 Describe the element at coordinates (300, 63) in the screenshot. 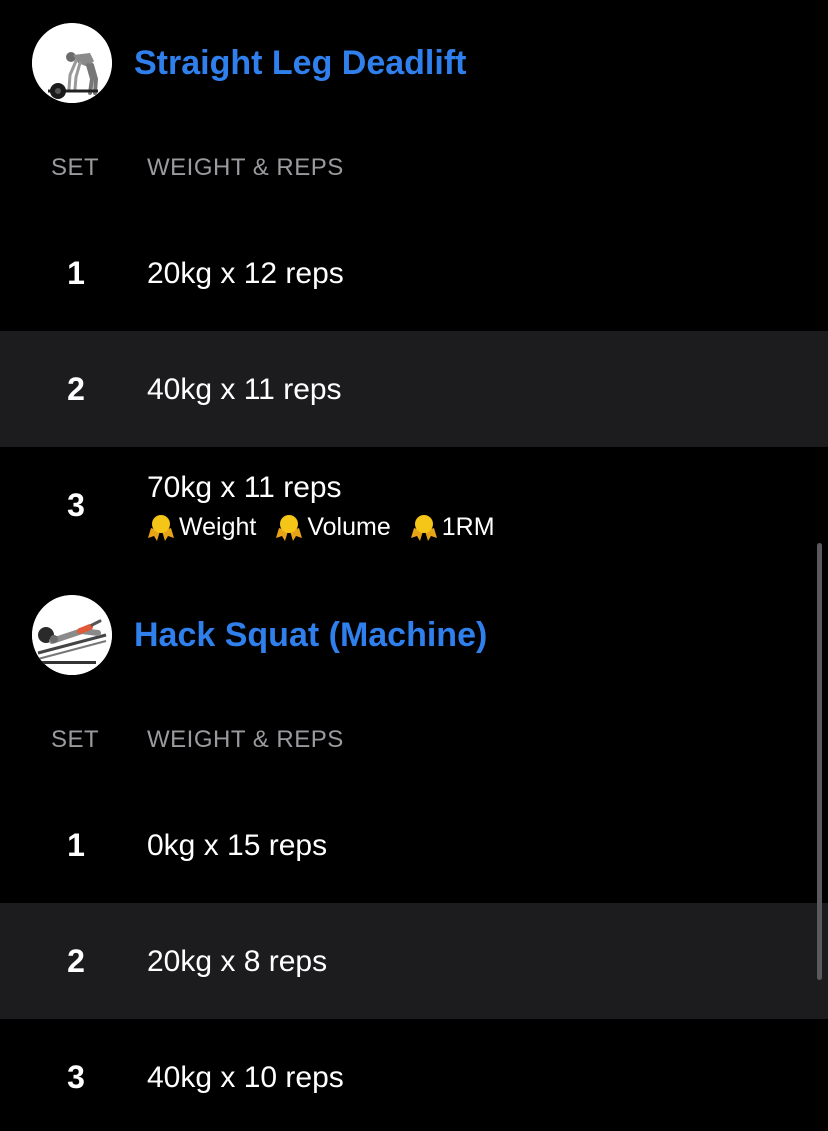

I see `exercise-title: Straight Leg Deadlift` at that location.